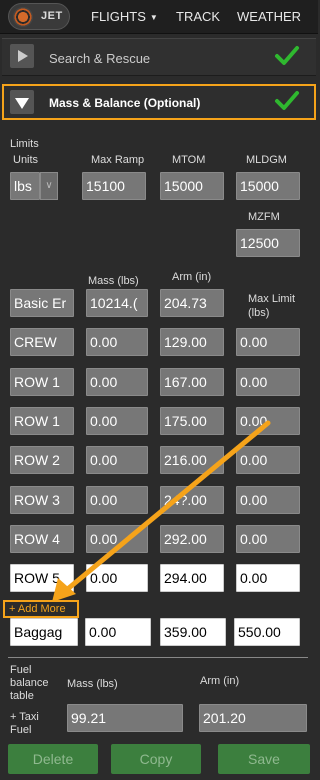 This screenshot has width=320, height=780. I want to click on fuel-arm-header: Arm (in), so click(220, 681).